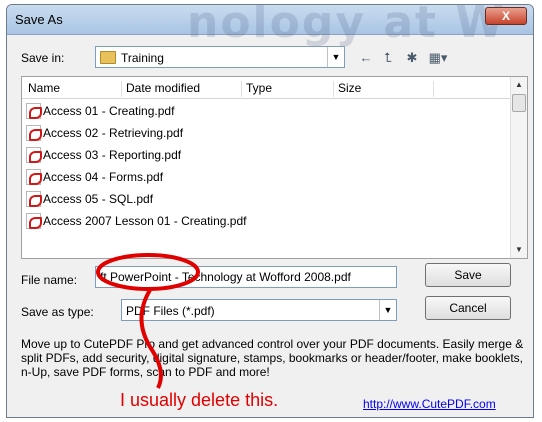 The image size is (542, 422). I want to click on annotation-text: I usually delete this., so click(199, 400).